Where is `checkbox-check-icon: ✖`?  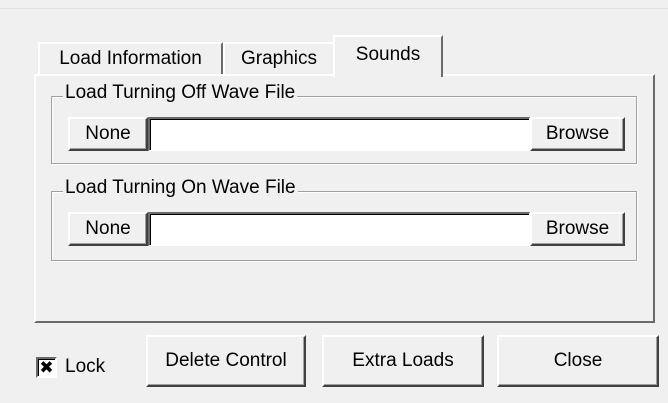 checkbox-check-icon: ✖ is located at coordinates (46, 367).